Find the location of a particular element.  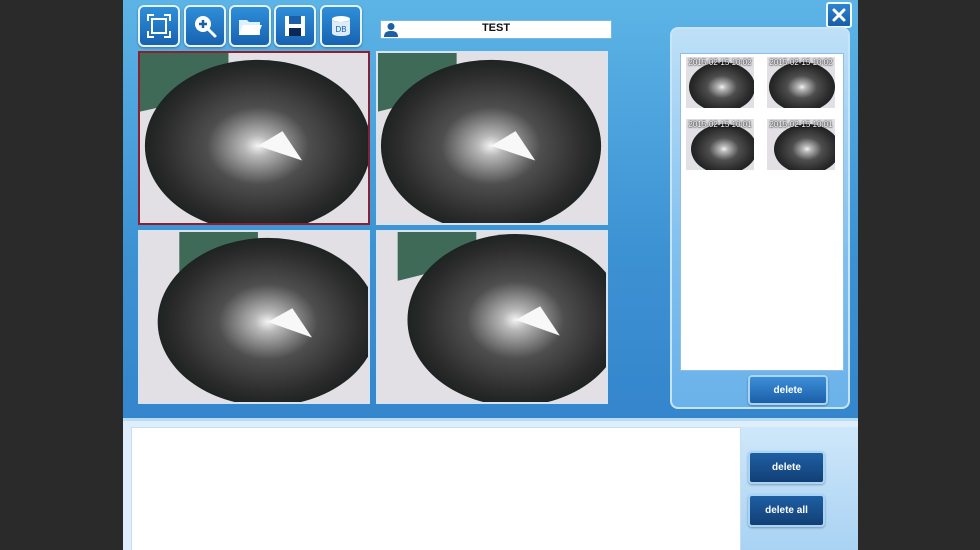

fullscreen-icon is located at coordinates (159, 26).